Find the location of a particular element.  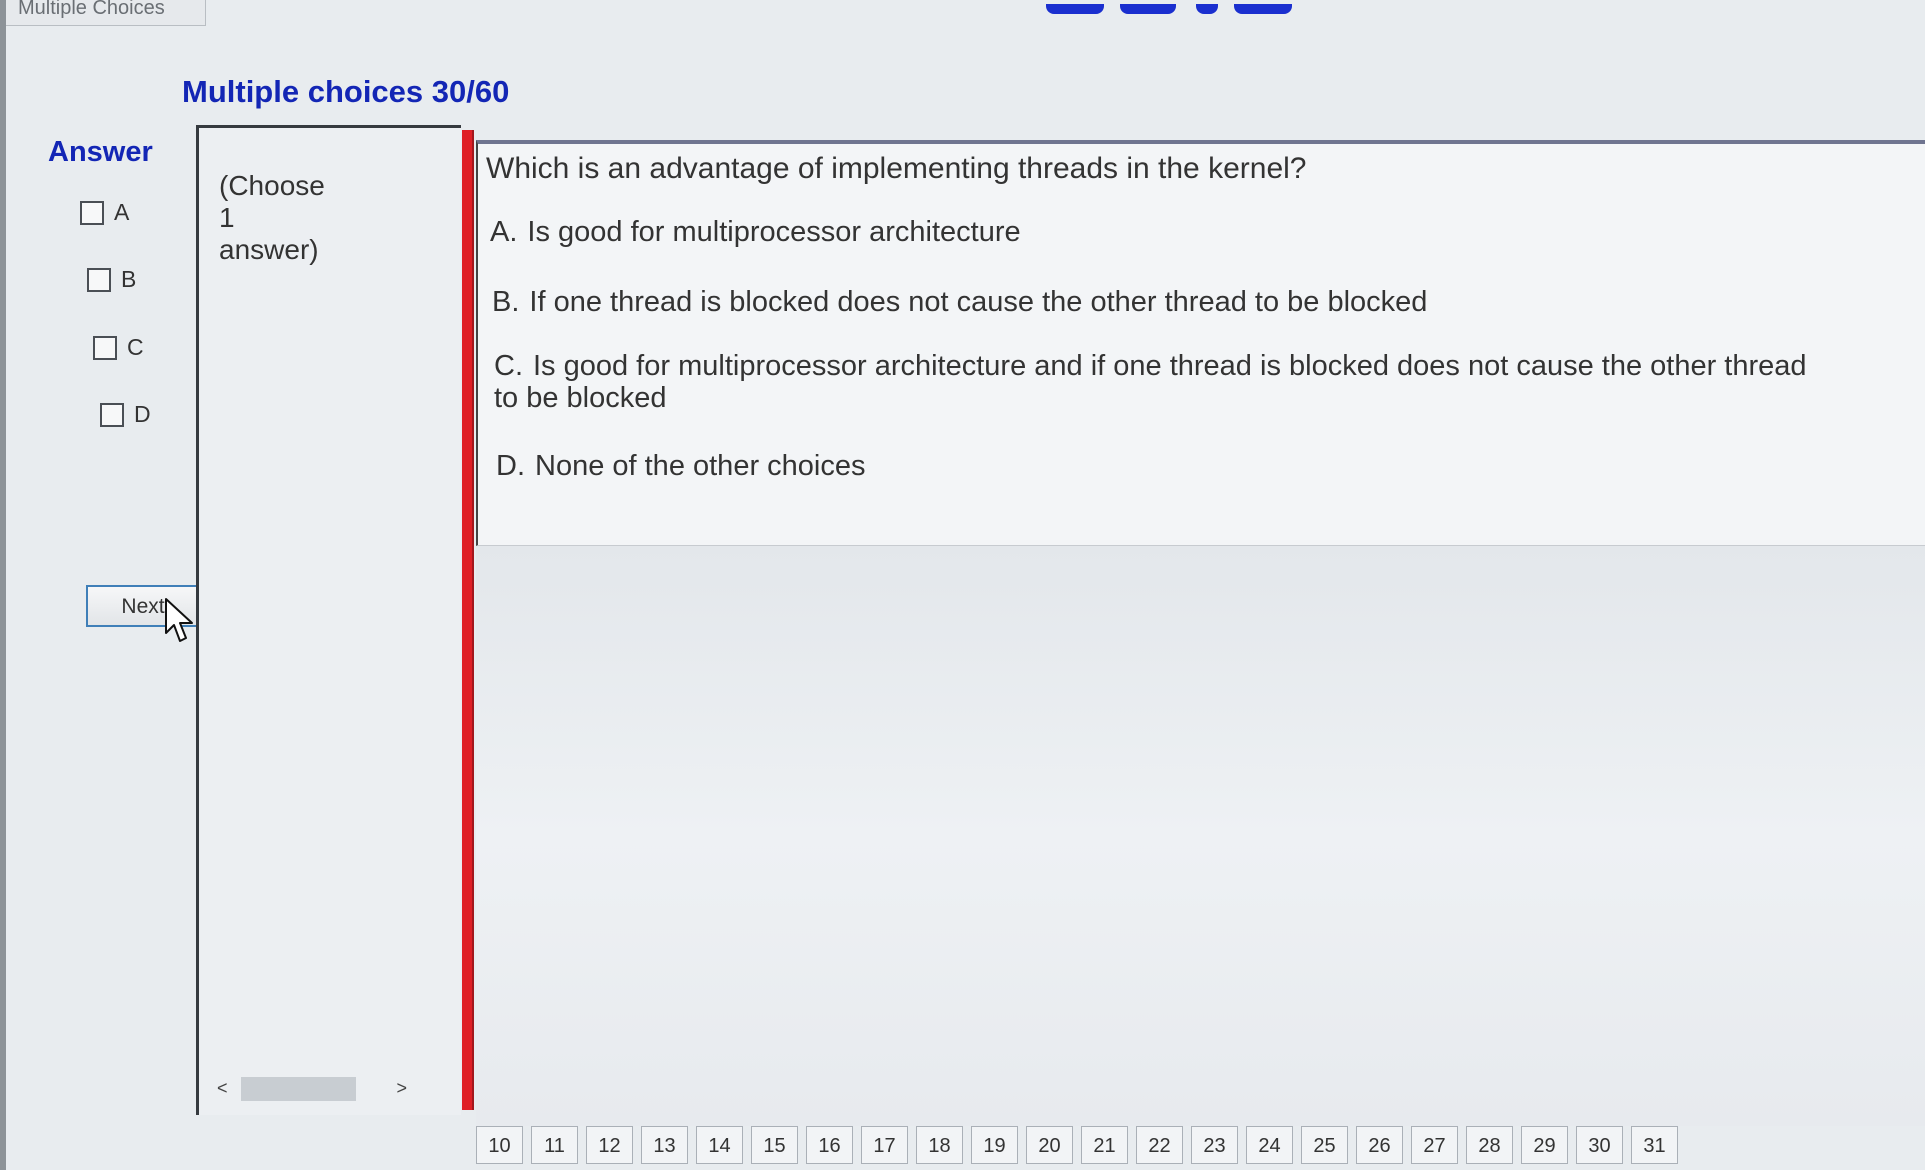

question-number-16: 16 is located at coordinates (829, 1145).